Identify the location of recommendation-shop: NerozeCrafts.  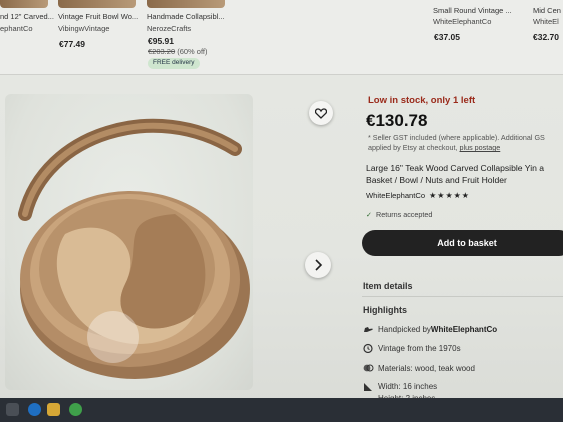
(169, 28).